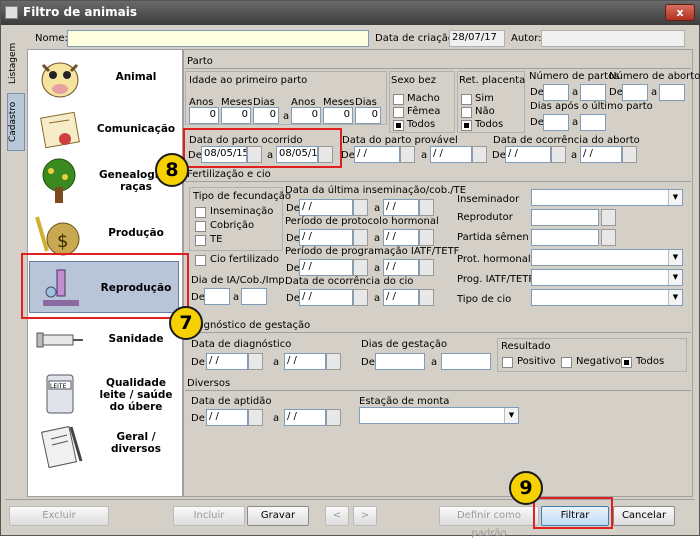  I want to click on data-cio-de-input: / /, so click(326, 297).